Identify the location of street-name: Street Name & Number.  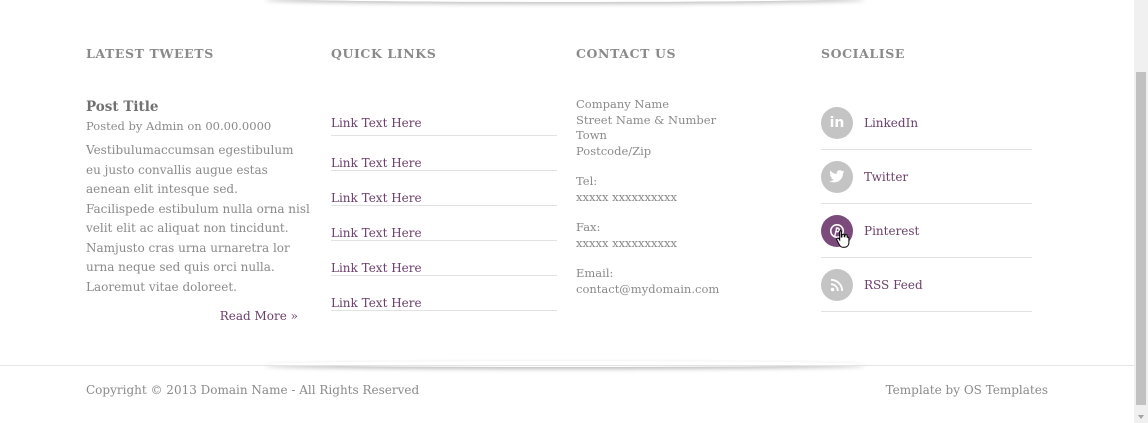
(646, 119).